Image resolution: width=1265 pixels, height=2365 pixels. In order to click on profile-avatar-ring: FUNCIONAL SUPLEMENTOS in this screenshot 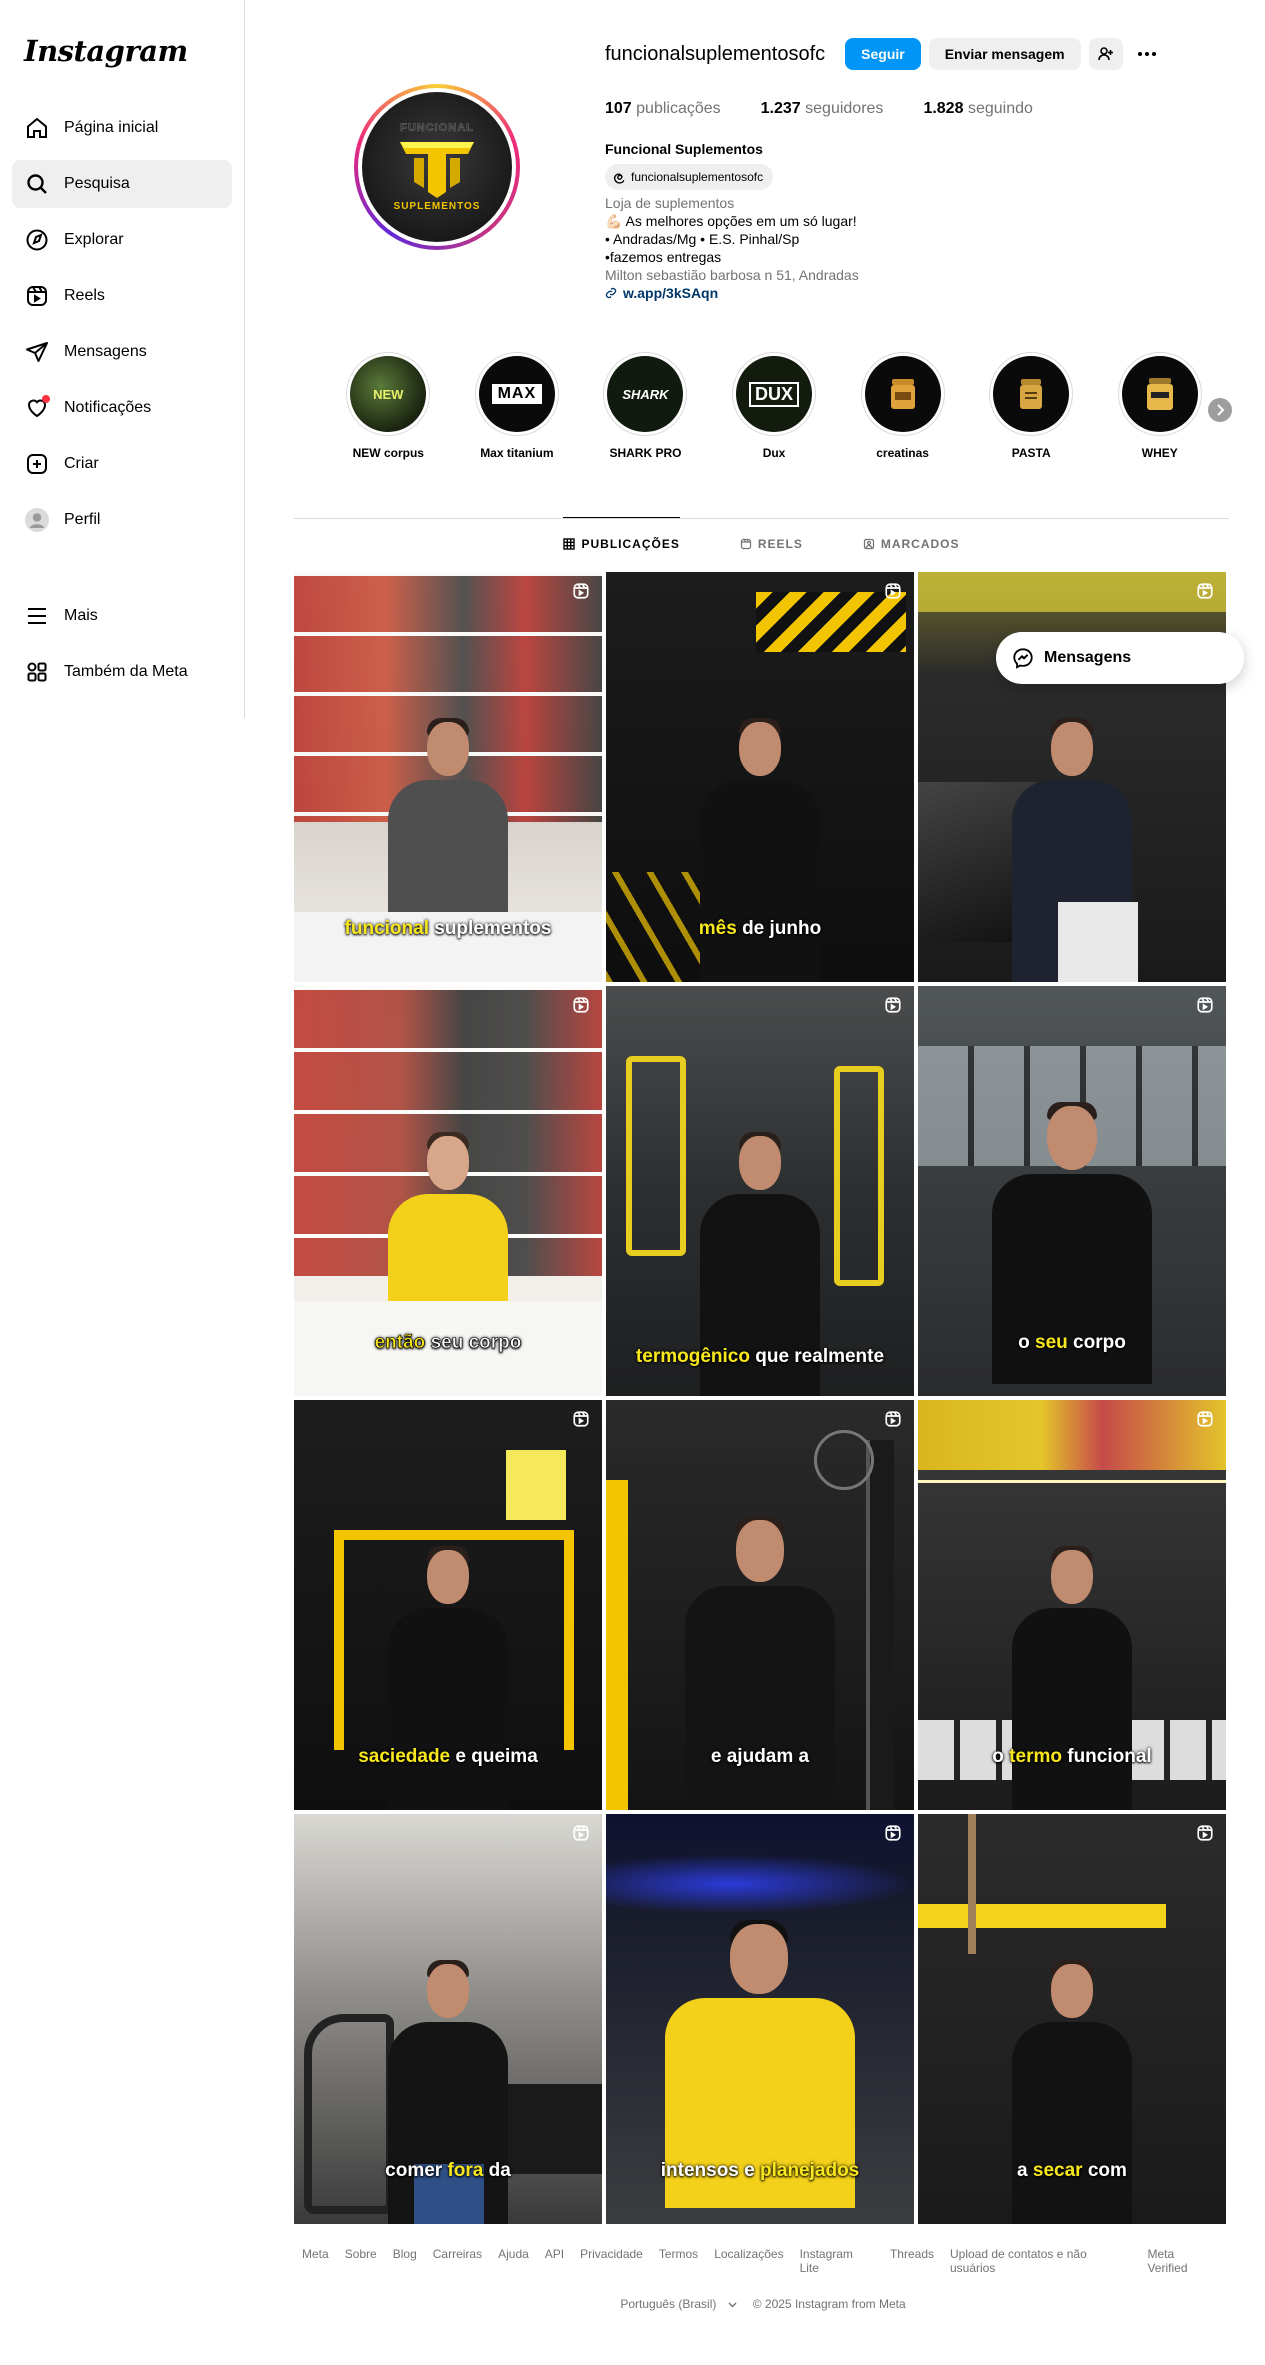, I will do `click(437, 167)`.